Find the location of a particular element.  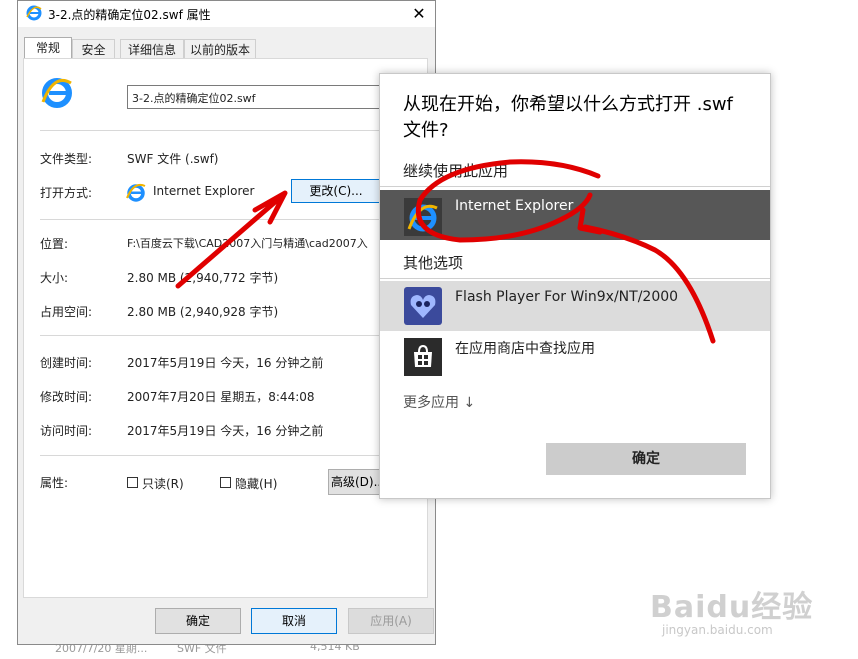

other-options-heading: 其他选项 is located at coordinates (433, 263).